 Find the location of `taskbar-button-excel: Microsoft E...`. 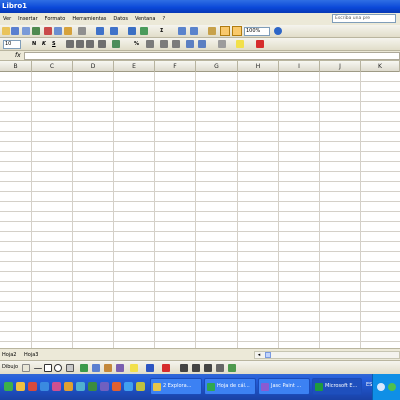

taskbar-button-excel: Microsoft E... is located at coordinates (337, 386).